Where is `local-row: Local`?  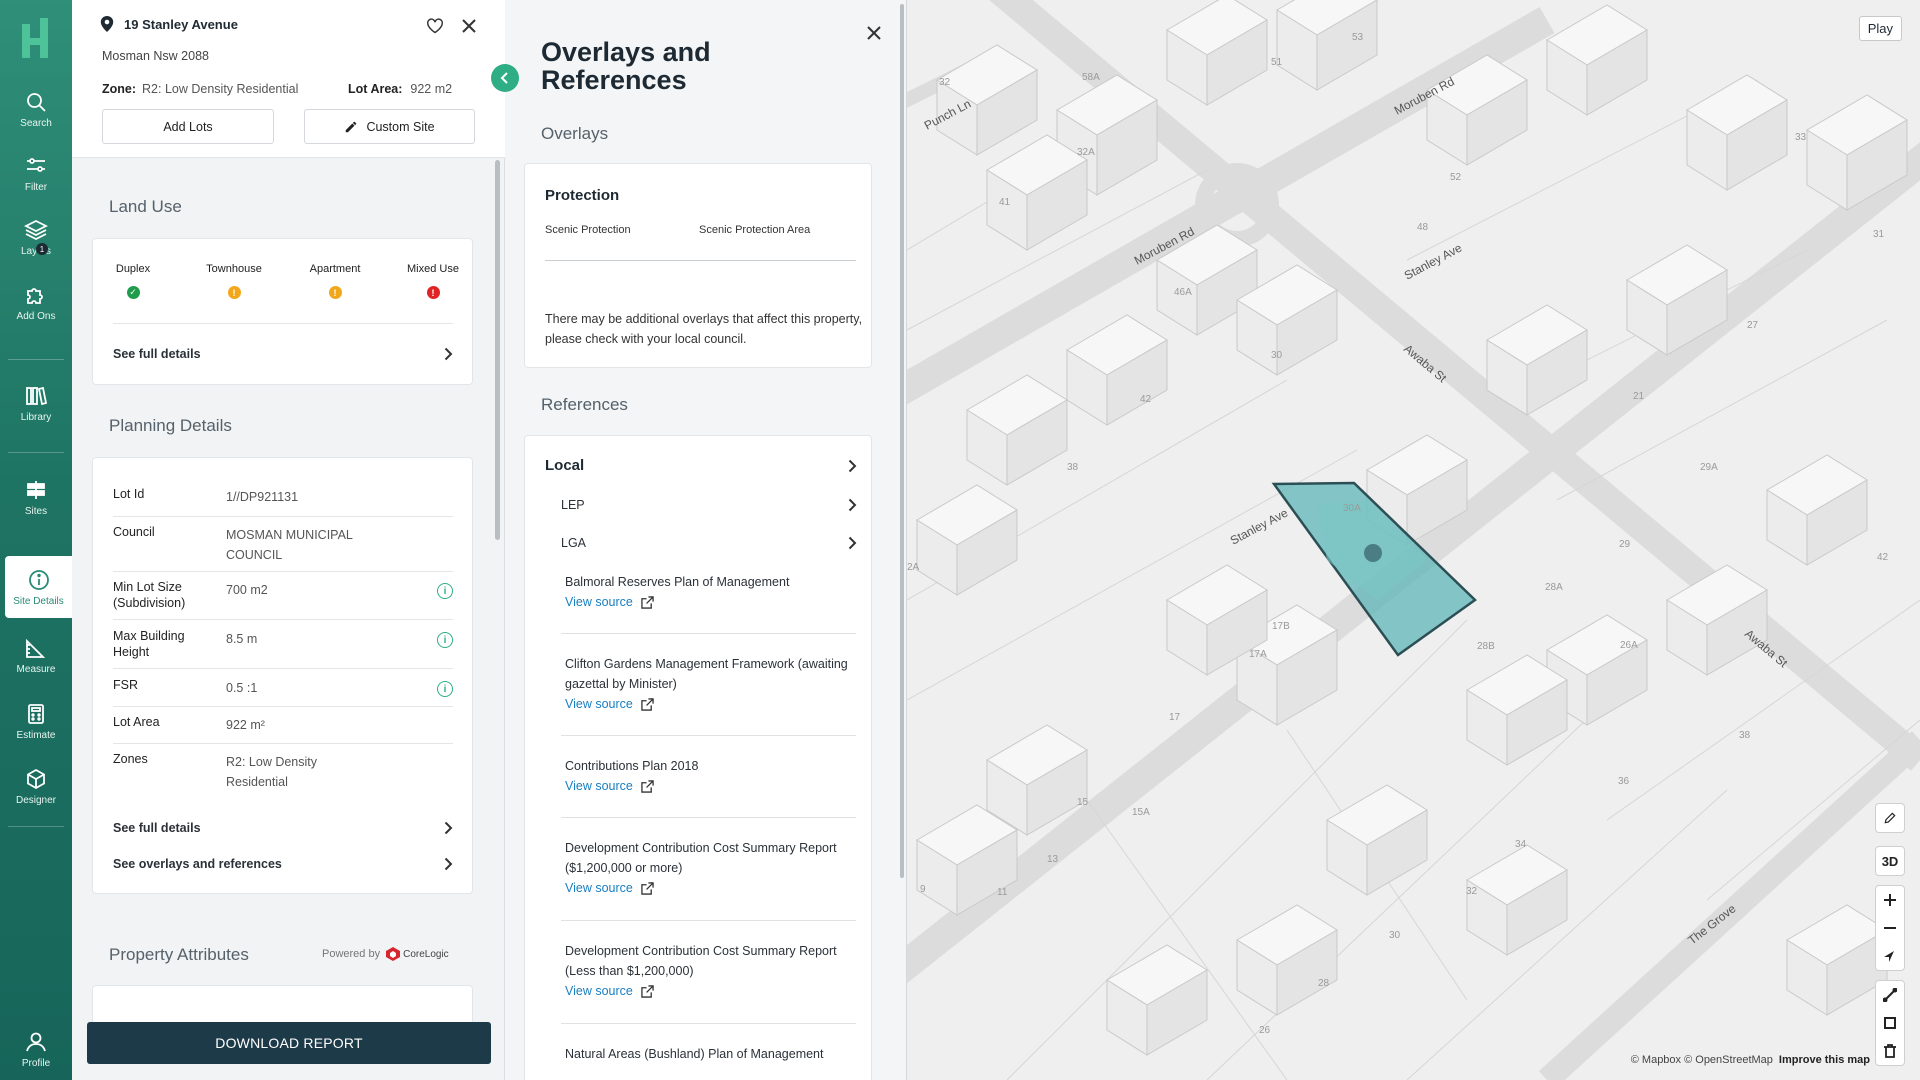 local-row: Local is located at coordinates (701, 465).